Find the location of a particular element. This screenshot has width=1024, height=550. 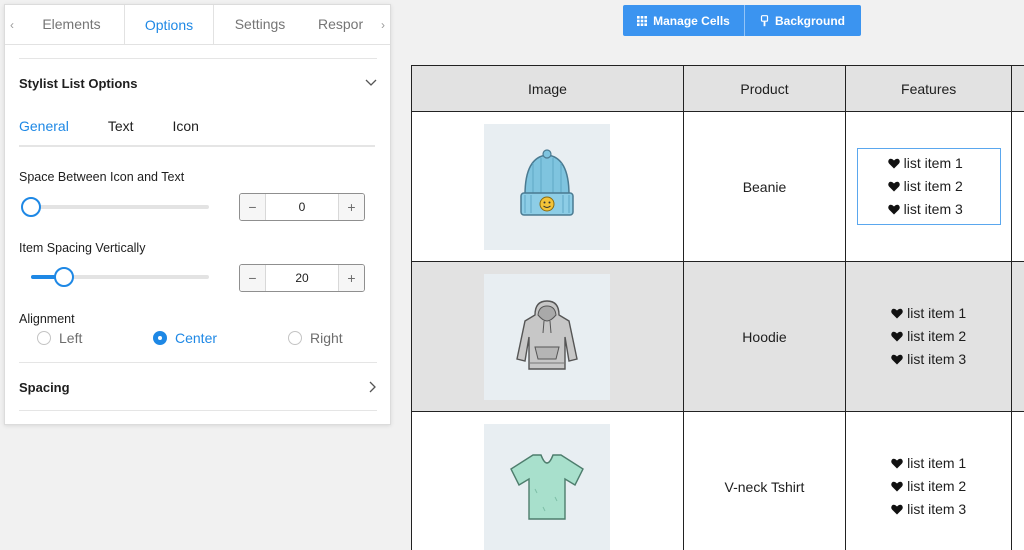

tshirt-icon is located at coordinates (547, 486).